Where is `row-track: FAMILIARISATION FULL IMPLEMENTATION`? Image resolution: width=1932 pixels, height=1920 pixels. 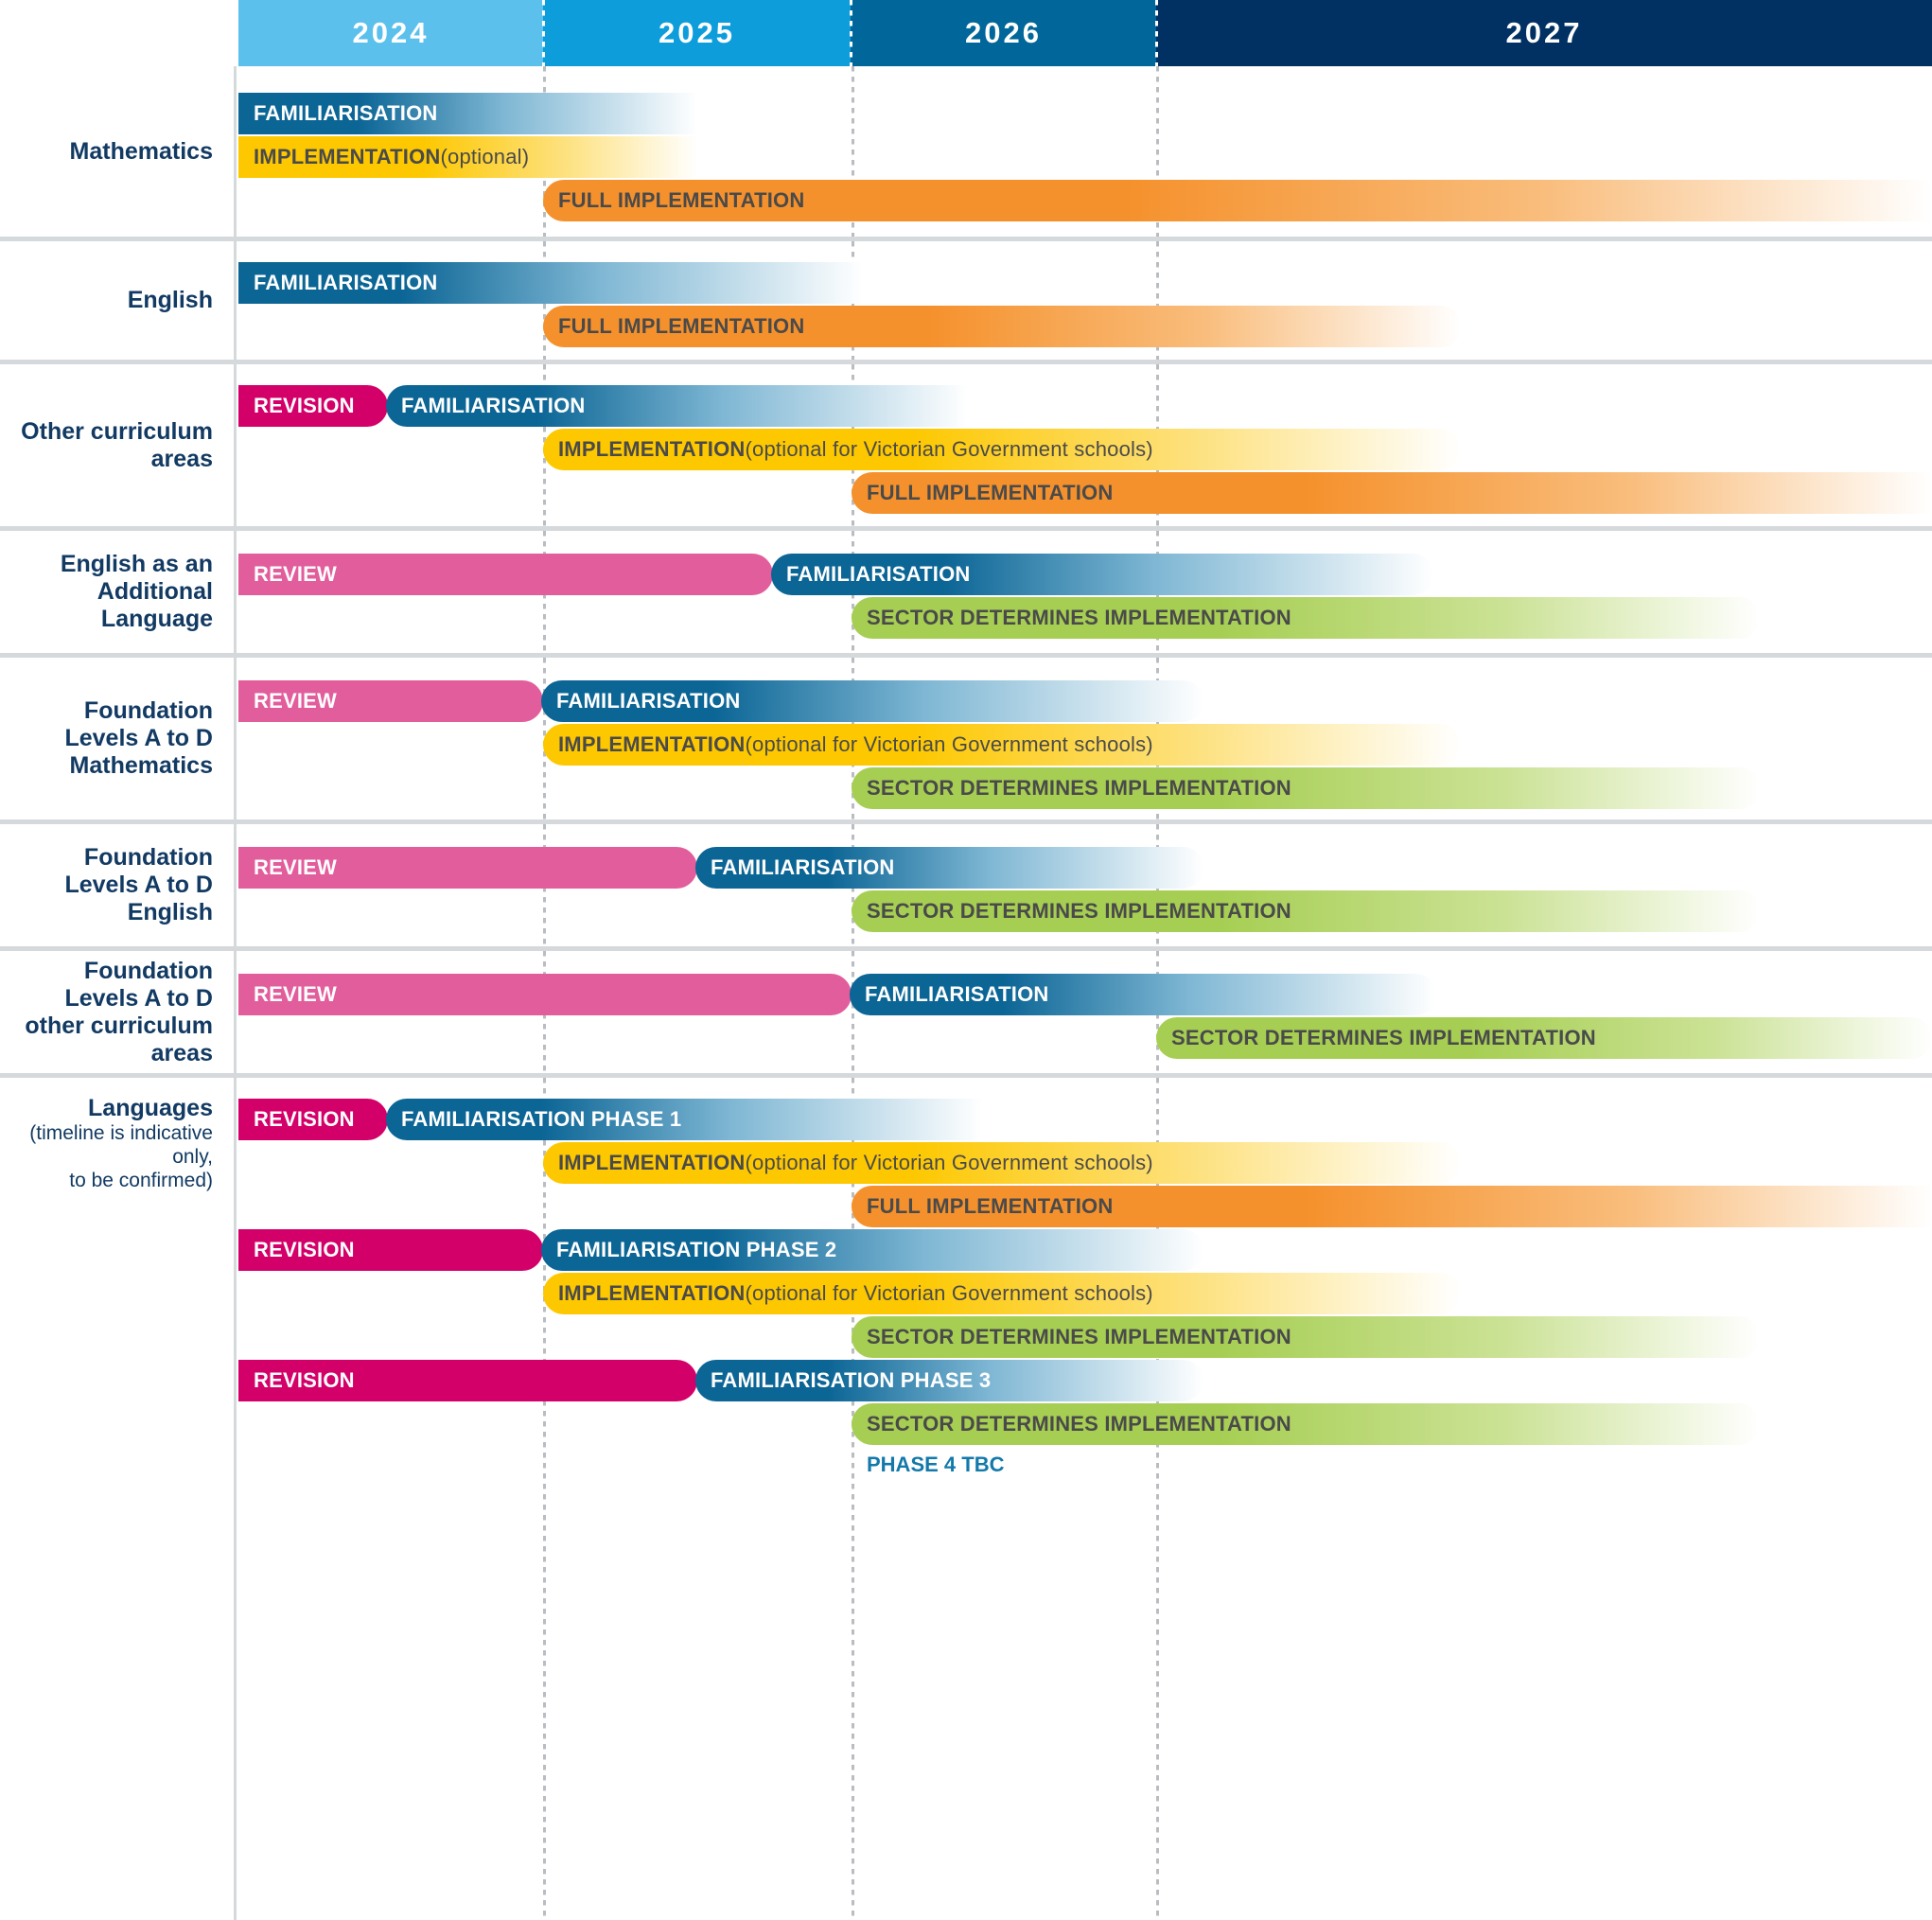
row-track: FAMILIARISATION FULL IMPLEMENTATION is located at coordinates (1085, 301).